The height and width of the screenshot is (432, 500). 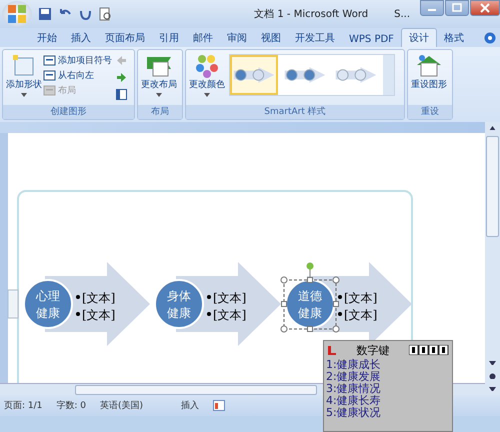 What do you see at coordinates (271, 38) in the screenshot?
I see `ribbon-tab: 视图` at bounding box center [271, 38].